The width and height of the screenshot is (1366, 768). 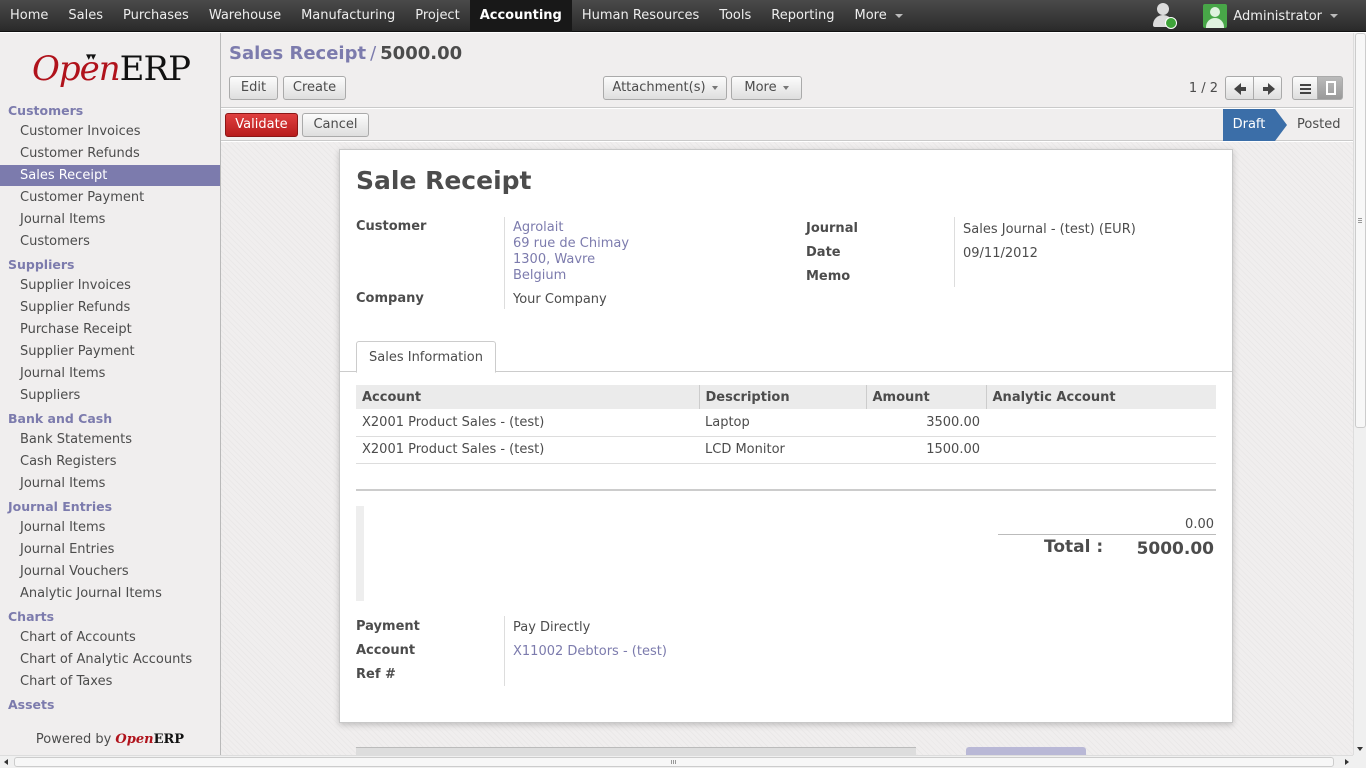 I want to click on menu-tools: Tools, so click(x=735, y=16).